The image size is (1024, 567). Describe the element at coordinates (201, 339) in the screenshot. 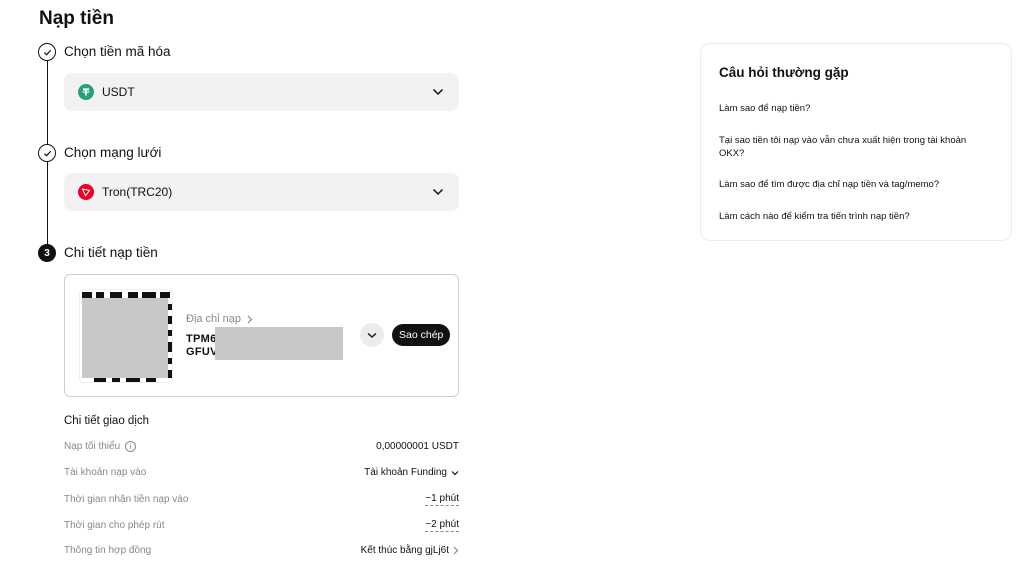

I see `deposit-address-line-1: TPM6` at that location.